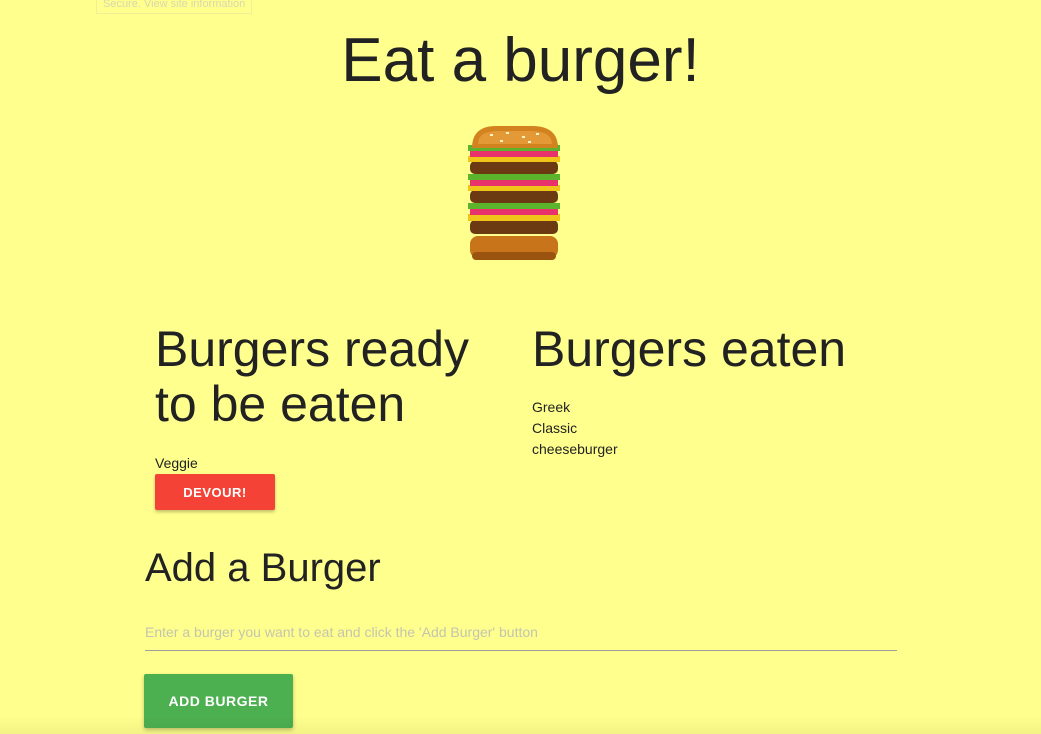 The width and height of the screenshot is (1041, 734). I want to click on page-title: Eat a burger!, so click(520, 60).